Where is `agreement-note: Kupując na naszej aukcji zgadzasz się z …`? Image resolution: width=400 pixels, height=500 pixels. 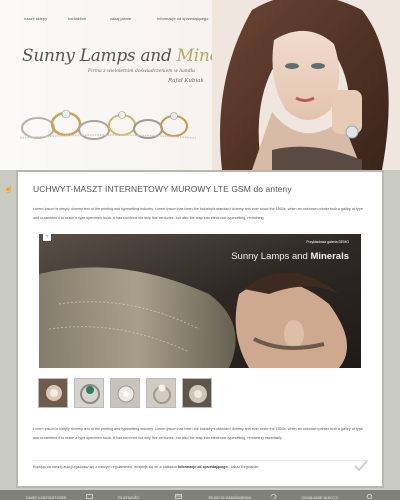
agreement-note: Kupując na naszej aukcji zgadzasz się z … is located at coordinates (146, 467).